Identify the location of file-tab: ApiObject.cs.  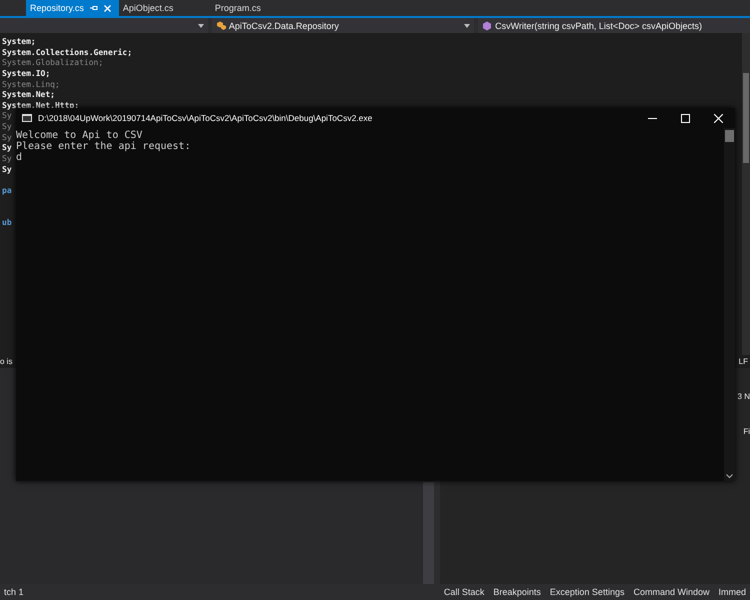
(164, 8).